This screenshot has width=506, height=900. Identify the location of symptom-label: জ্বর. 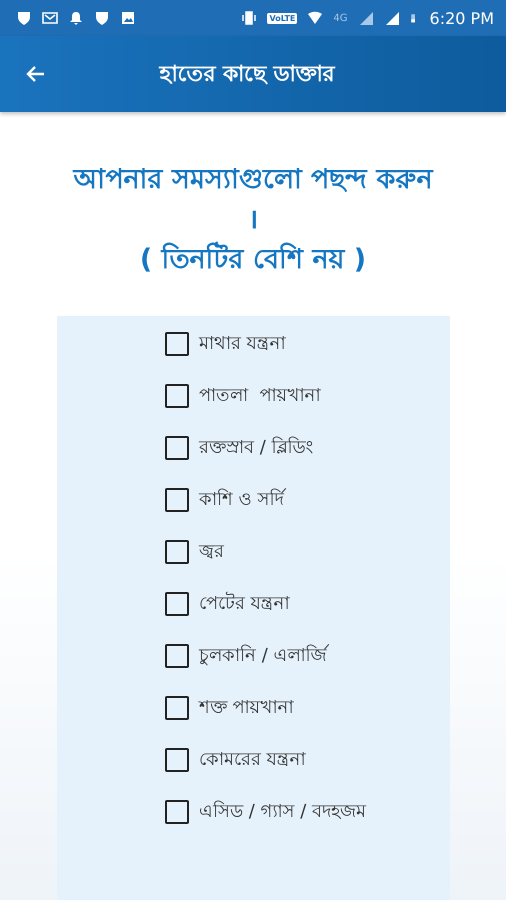
(211, 552).